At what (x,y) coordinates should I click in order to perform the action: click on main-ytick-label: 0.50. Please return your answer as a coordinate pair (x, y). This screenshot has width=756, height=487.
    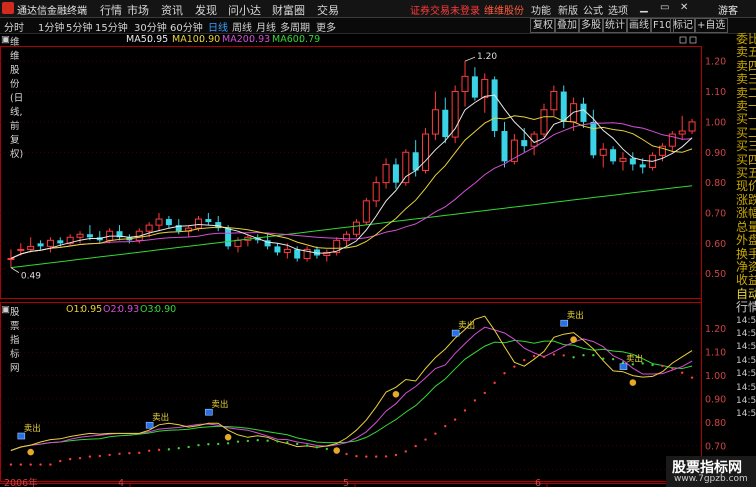
    Looking at the image, I should click on (715, 274).